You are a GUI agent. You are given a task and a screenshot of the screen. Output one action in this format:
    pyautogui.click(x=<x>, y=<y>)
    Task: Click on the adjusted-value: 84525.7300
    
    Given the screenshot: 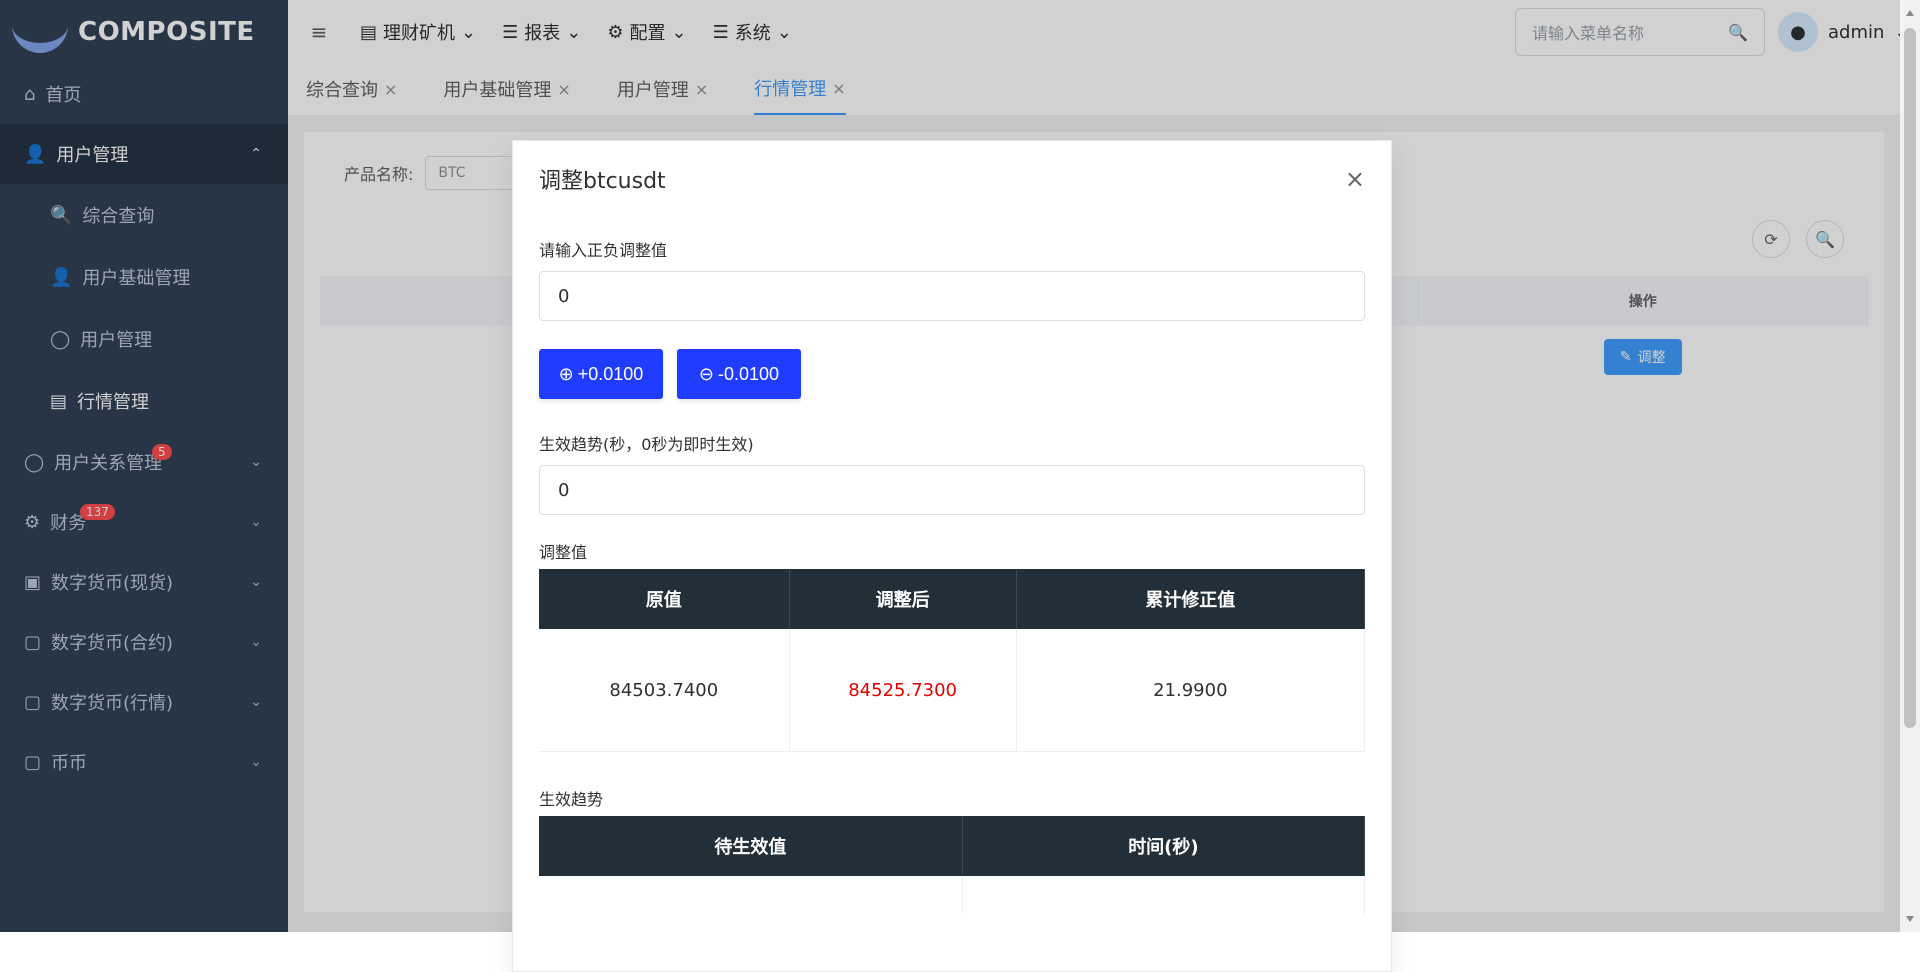 What is the action you would take?
    pyautogui.click(x=903, y=690)
    